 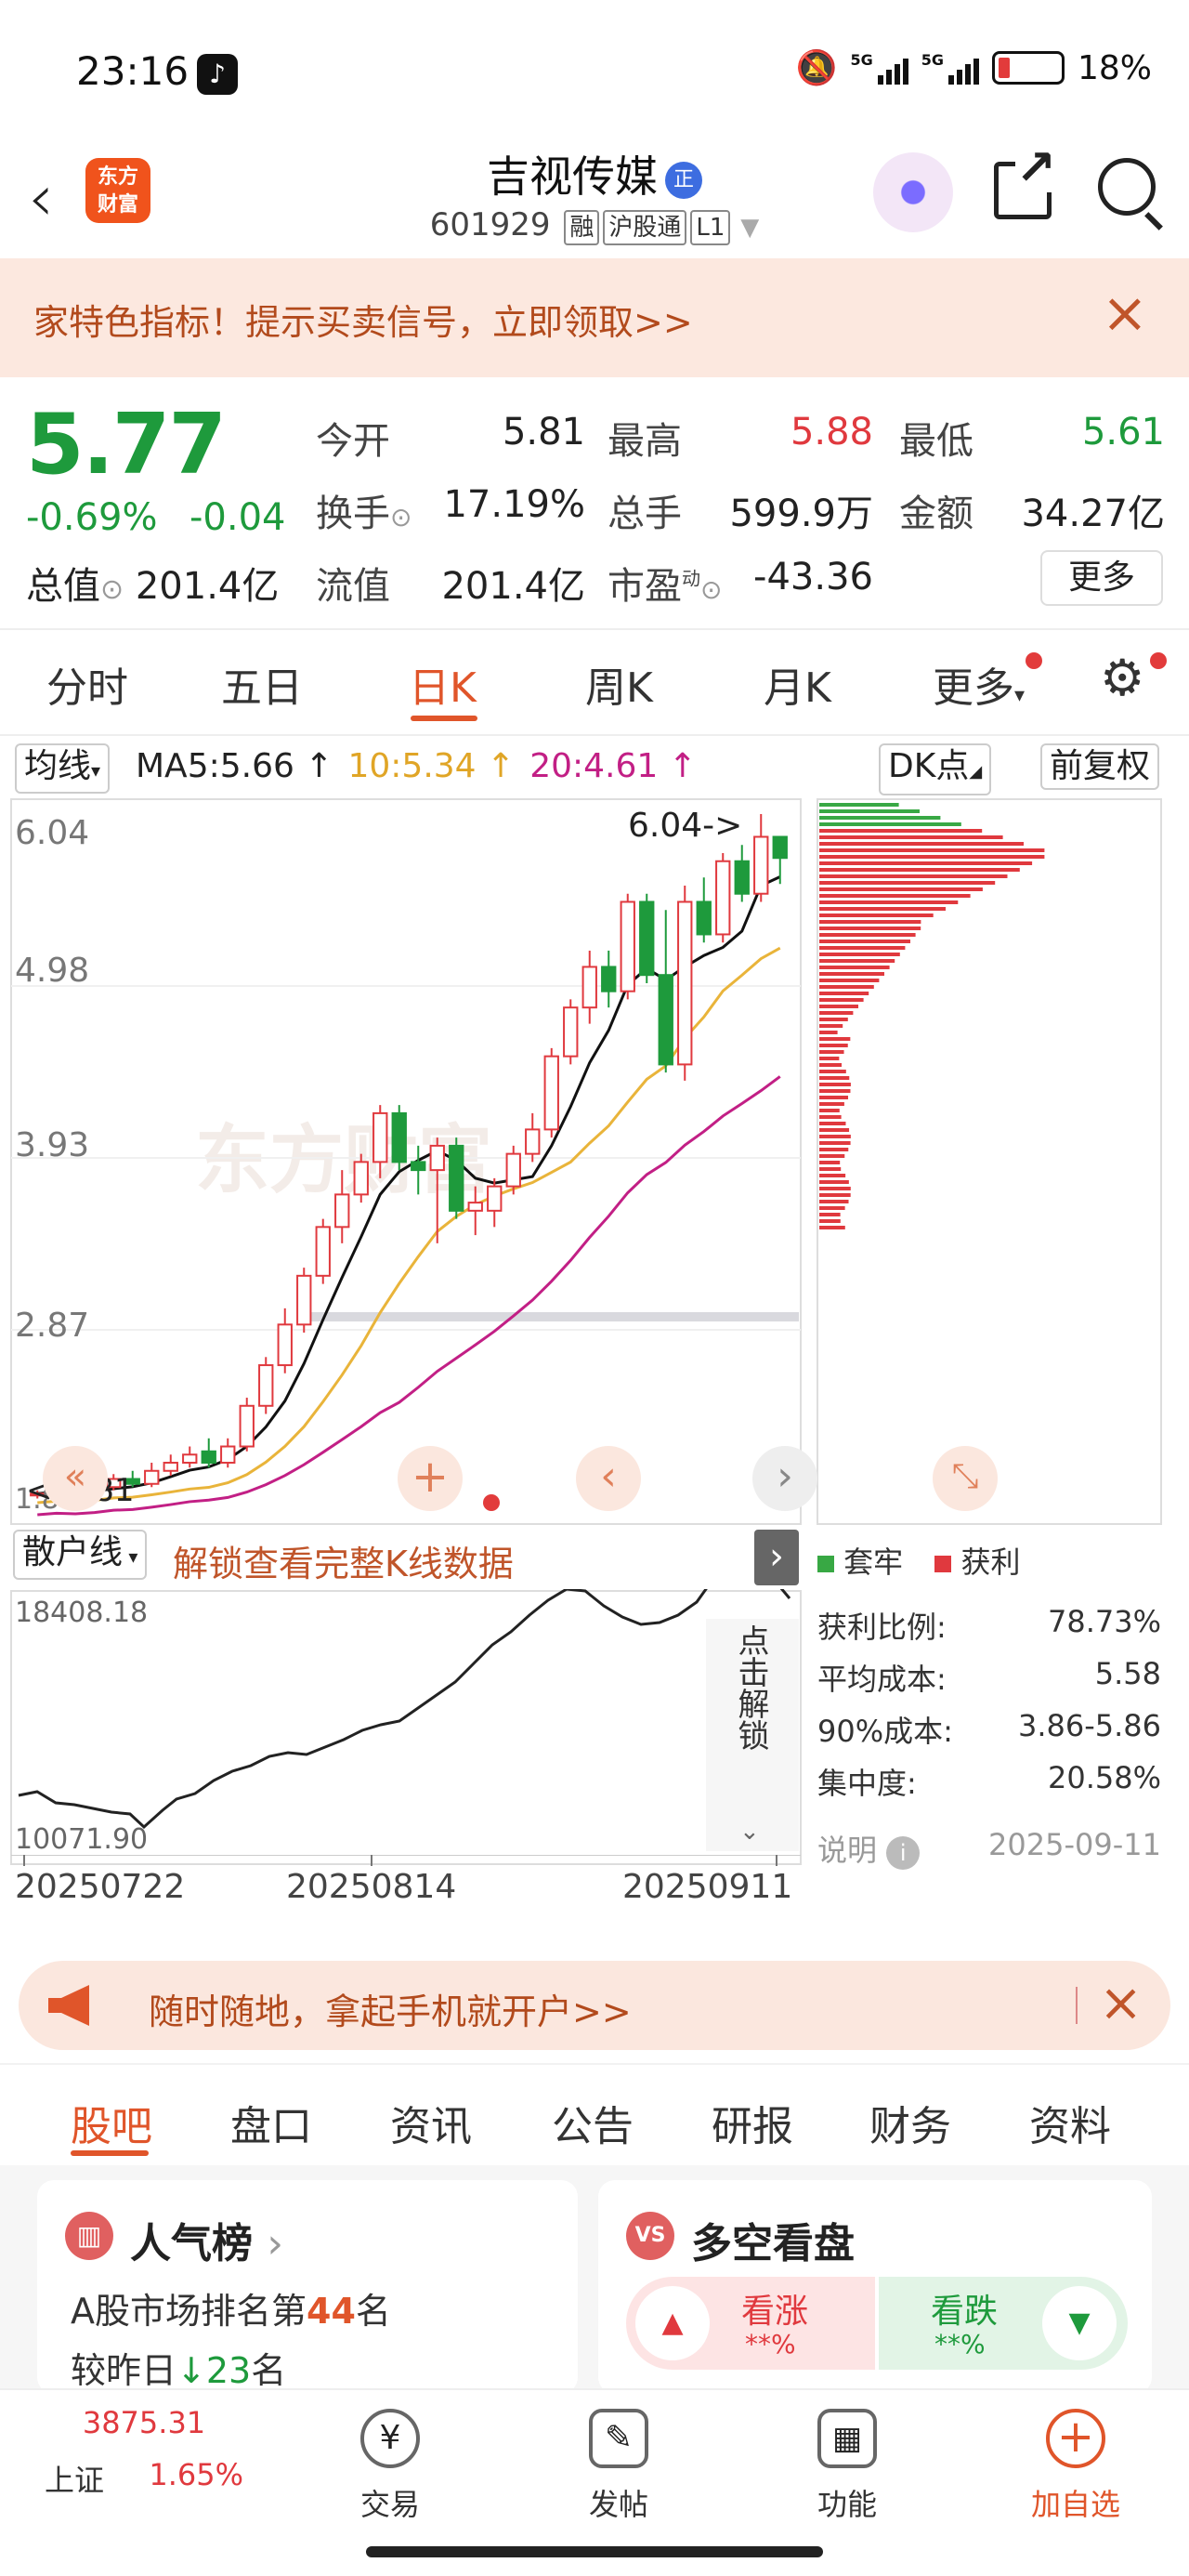 What do you see at coordinates (619, 684) in the screenshot?
I see `tab-weekly-k: 周K` at bounding box center [619, 684].